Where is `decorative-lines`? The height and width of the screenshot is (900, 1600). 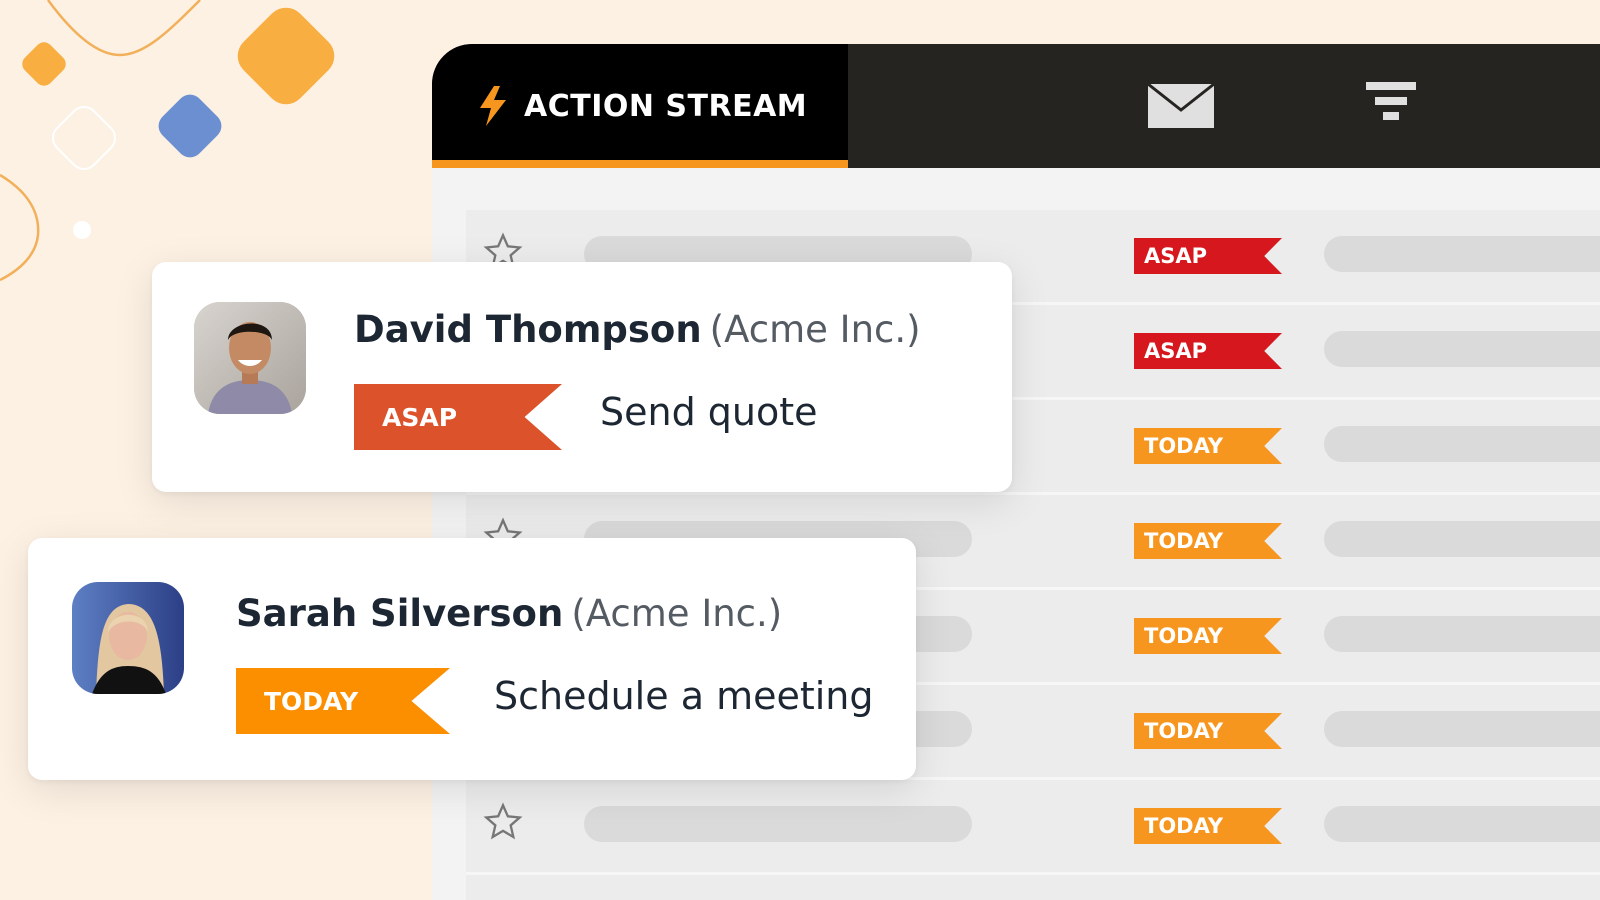
decorative-lines is located at coordinates (100, 141).